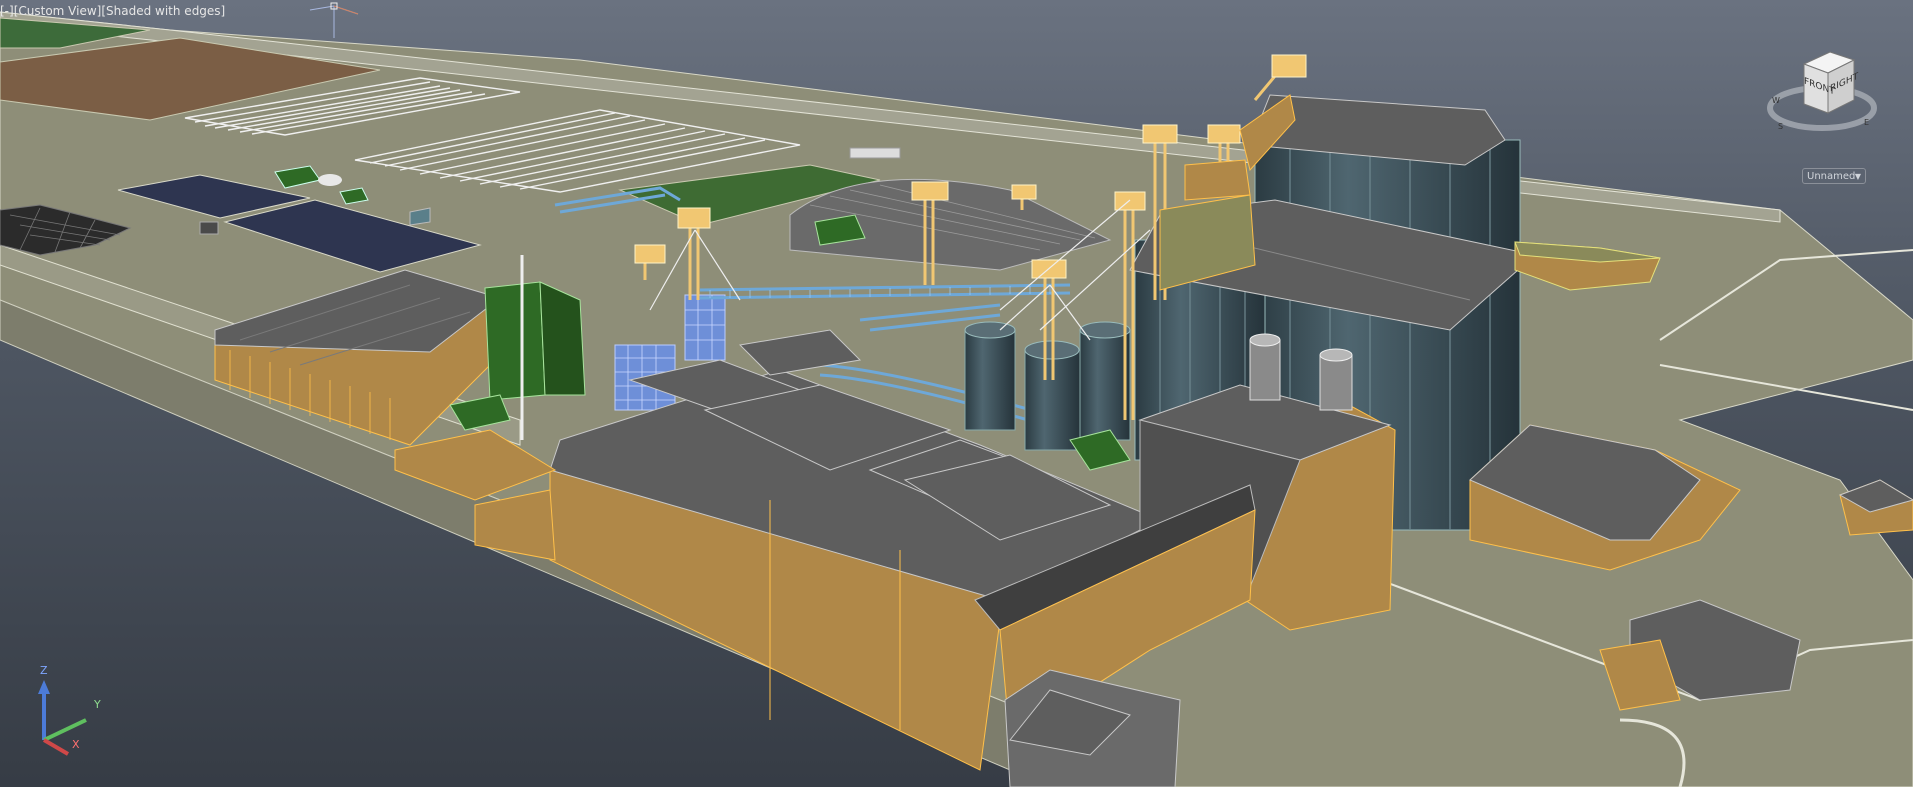 This screenshot has height=787, width=1913. Describe the element at coordinates (58, 11) in the screenshot. I see `view-controls-menu: [Custom View]` at that location.